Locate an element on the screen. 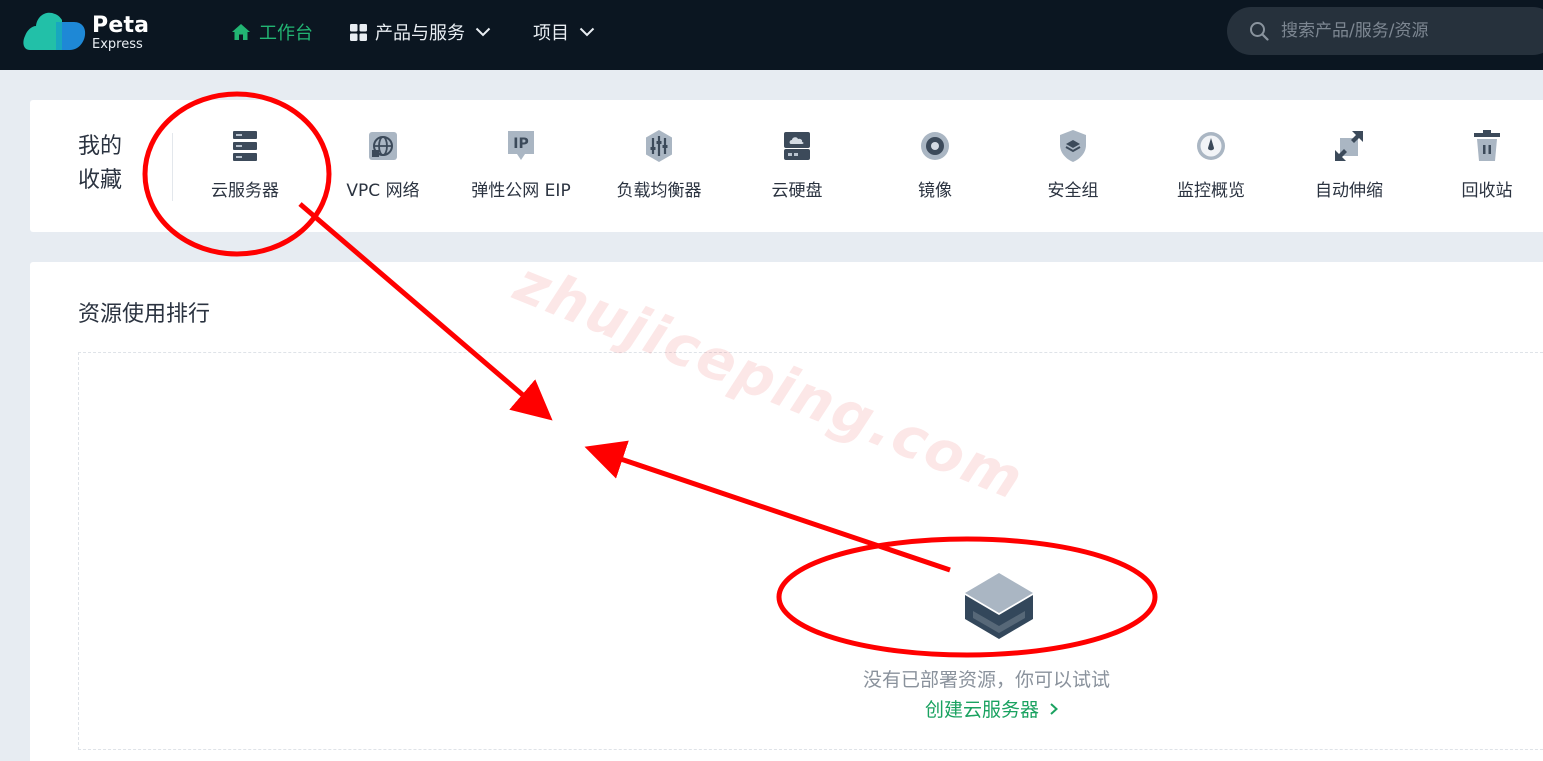 Image resolution: width=1543 pixels, height=761 pixels. favorite-auto-scaling: 自动伸缩 is located at coordinates (1349, 168).